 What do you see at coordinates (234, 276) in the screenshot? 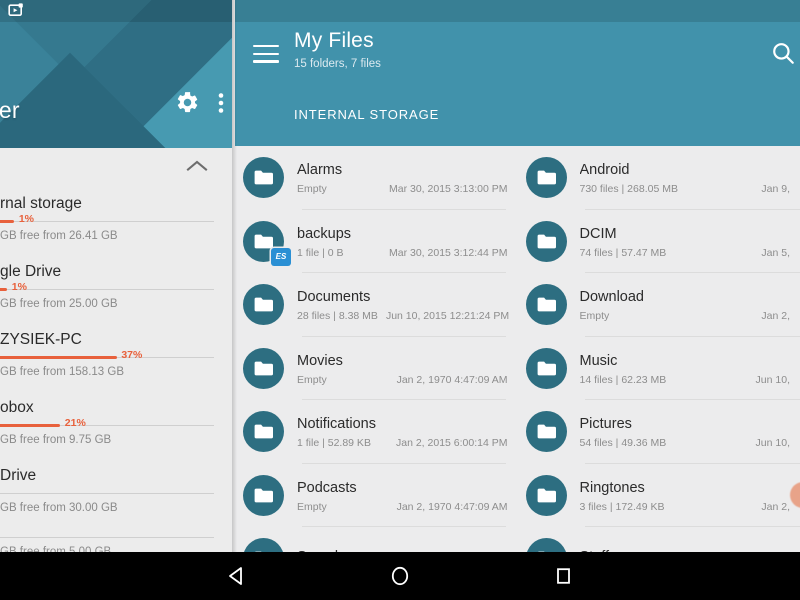
I see `drawer-edge-shadow` at bounding box center [234, 276].